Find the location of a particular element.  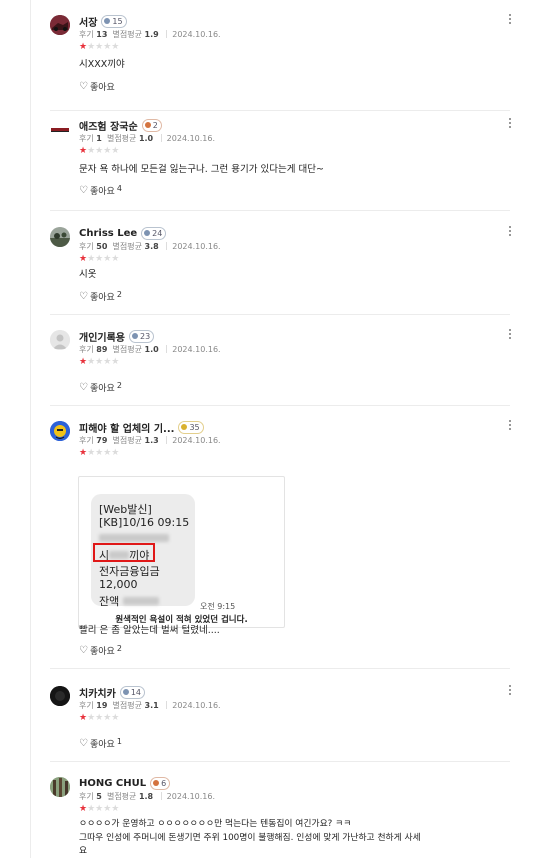

avg-rating: 3.8 is located at coordinates (151, 246).